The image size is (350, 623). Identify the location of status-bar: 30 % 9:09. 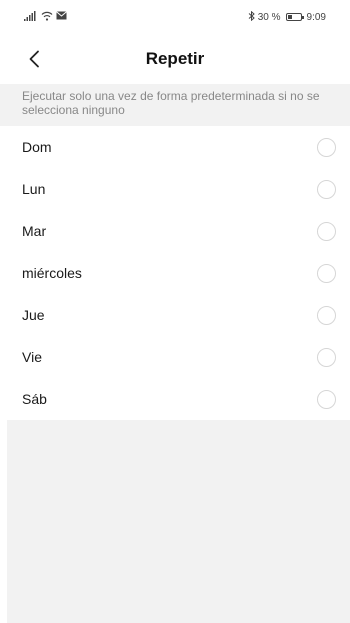
(175, 17).